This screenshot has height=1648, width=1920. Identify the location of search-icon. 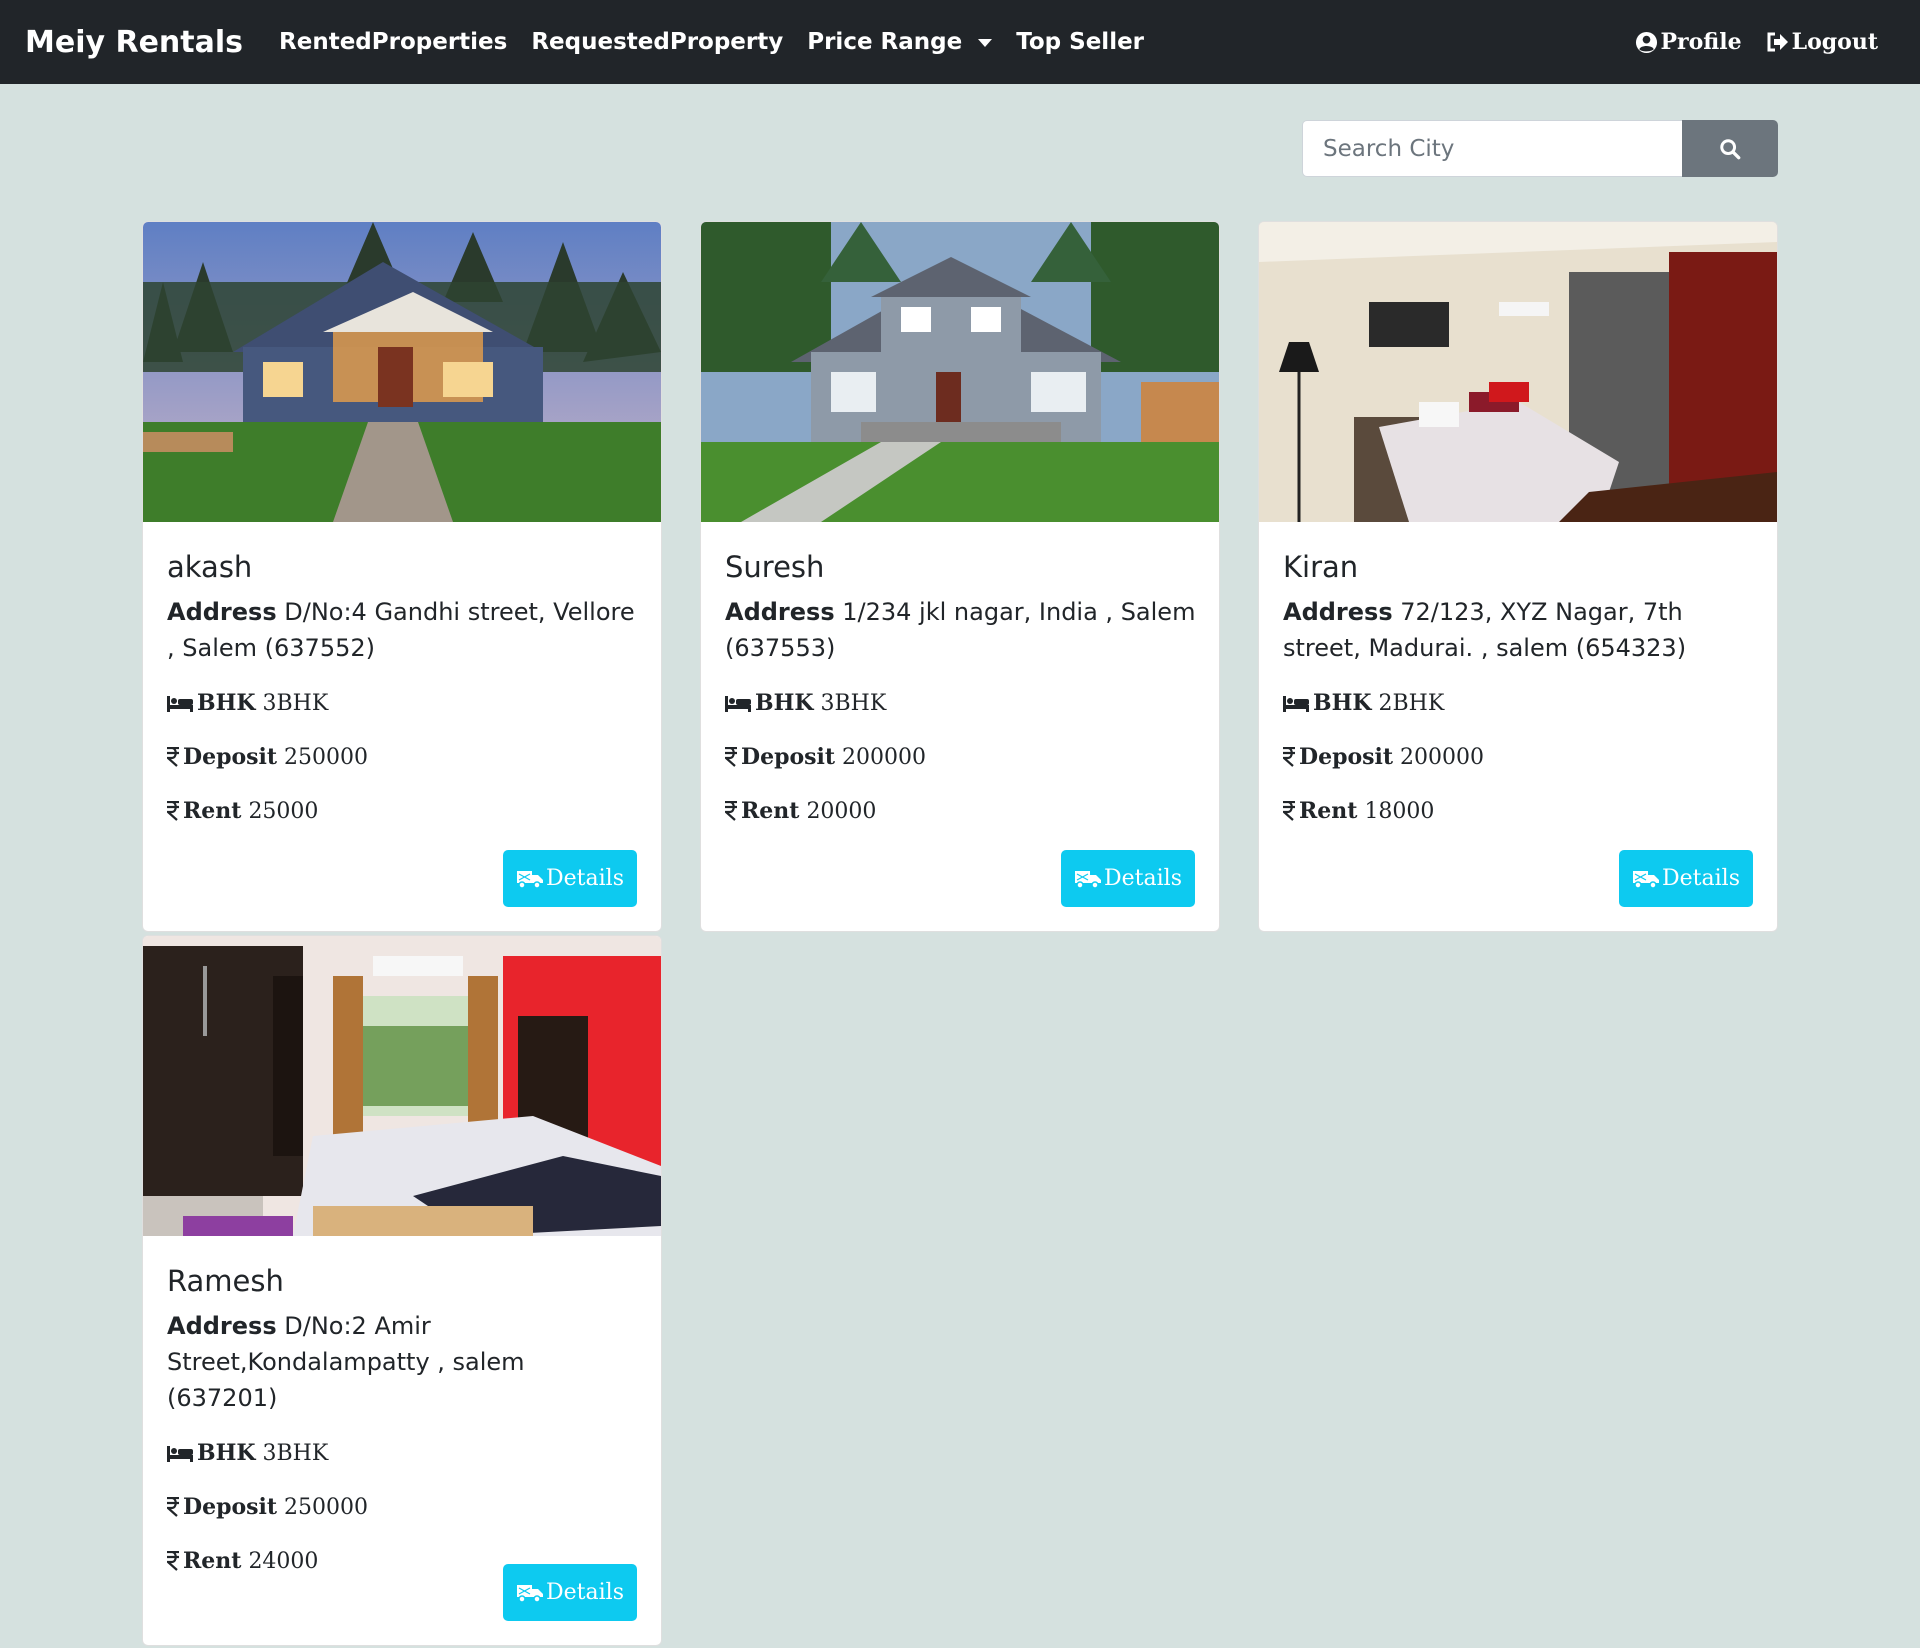
(1730, 148).